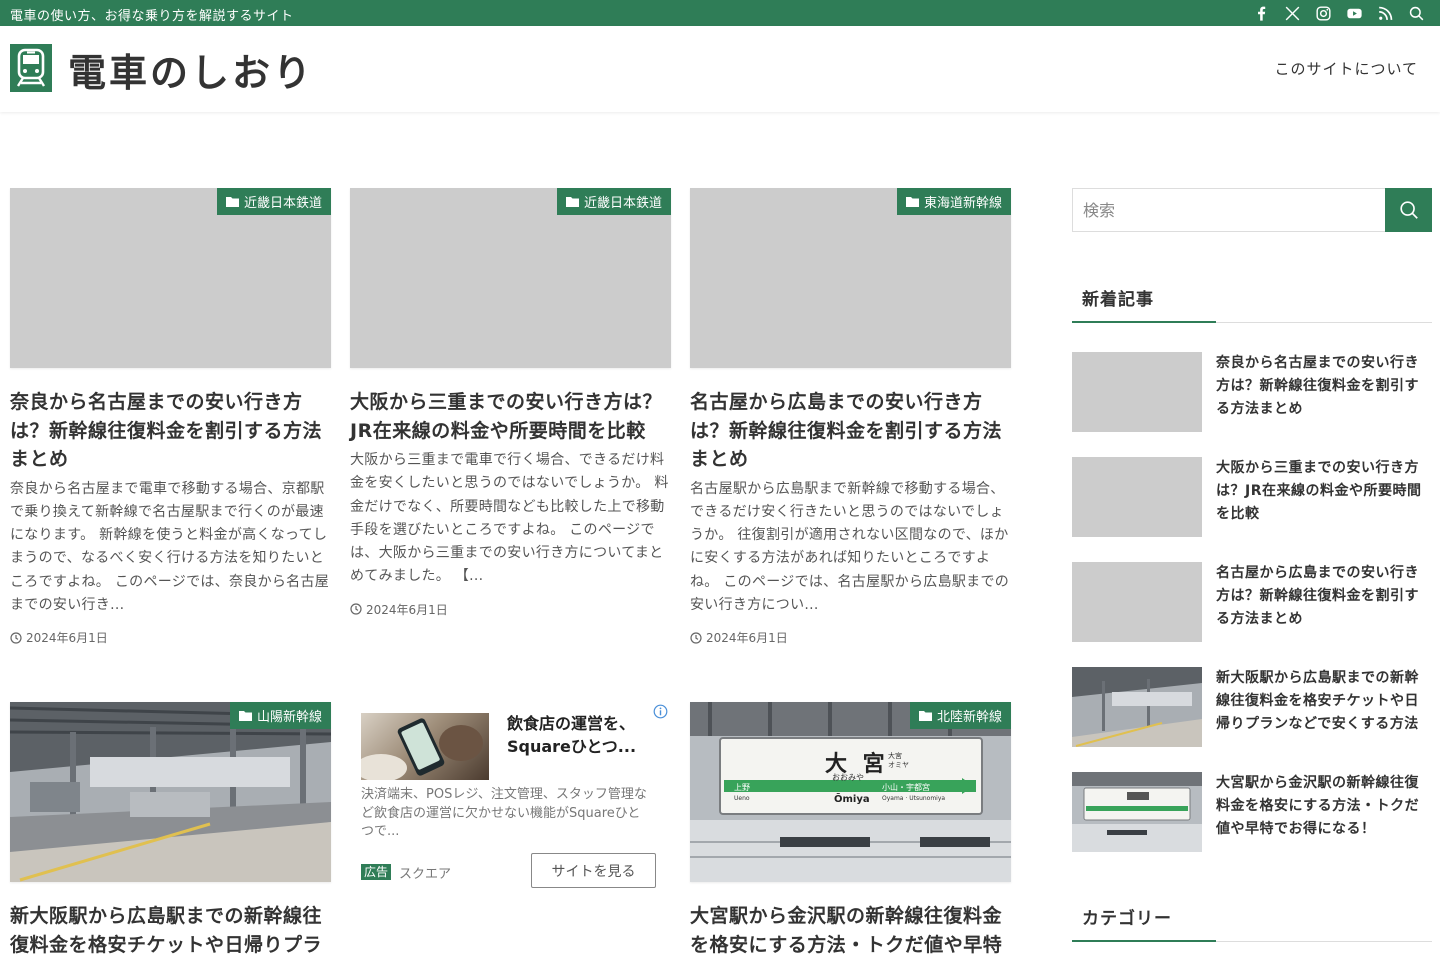  Describe the element at coordinates (720, 69) in the screenshot. I see `site-header: 電車のしおり このサイトについて` at that location.